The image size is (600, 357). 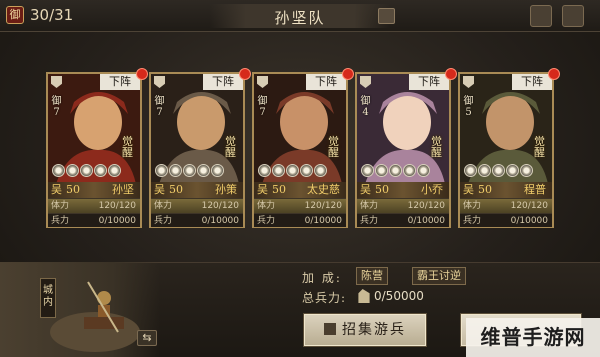 I want to click on edit-icon, so click(x=386, y=16).